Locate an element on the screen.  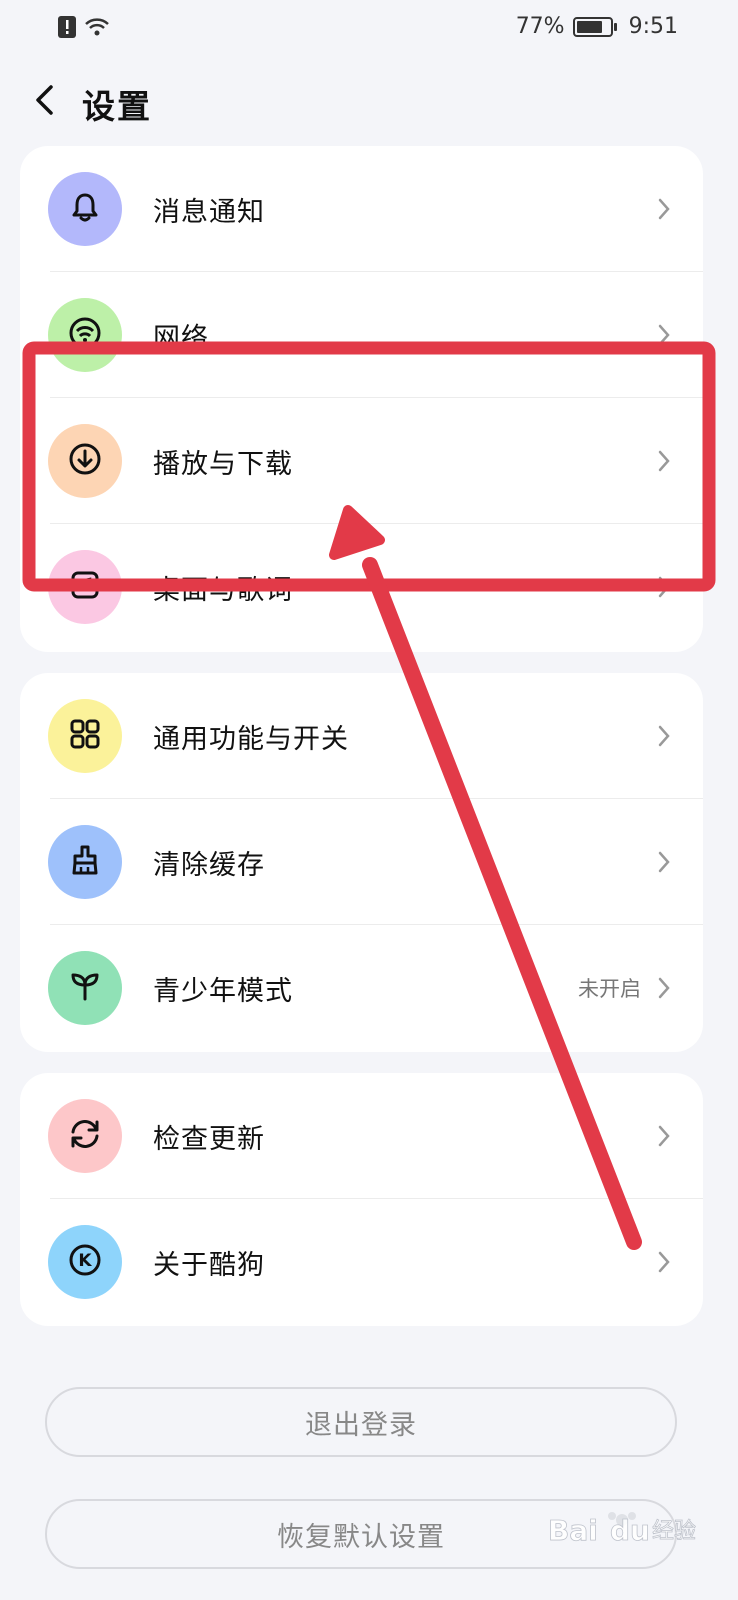
settings-item-playback-download: 播放与下载 is located at coordinates (361, 461).